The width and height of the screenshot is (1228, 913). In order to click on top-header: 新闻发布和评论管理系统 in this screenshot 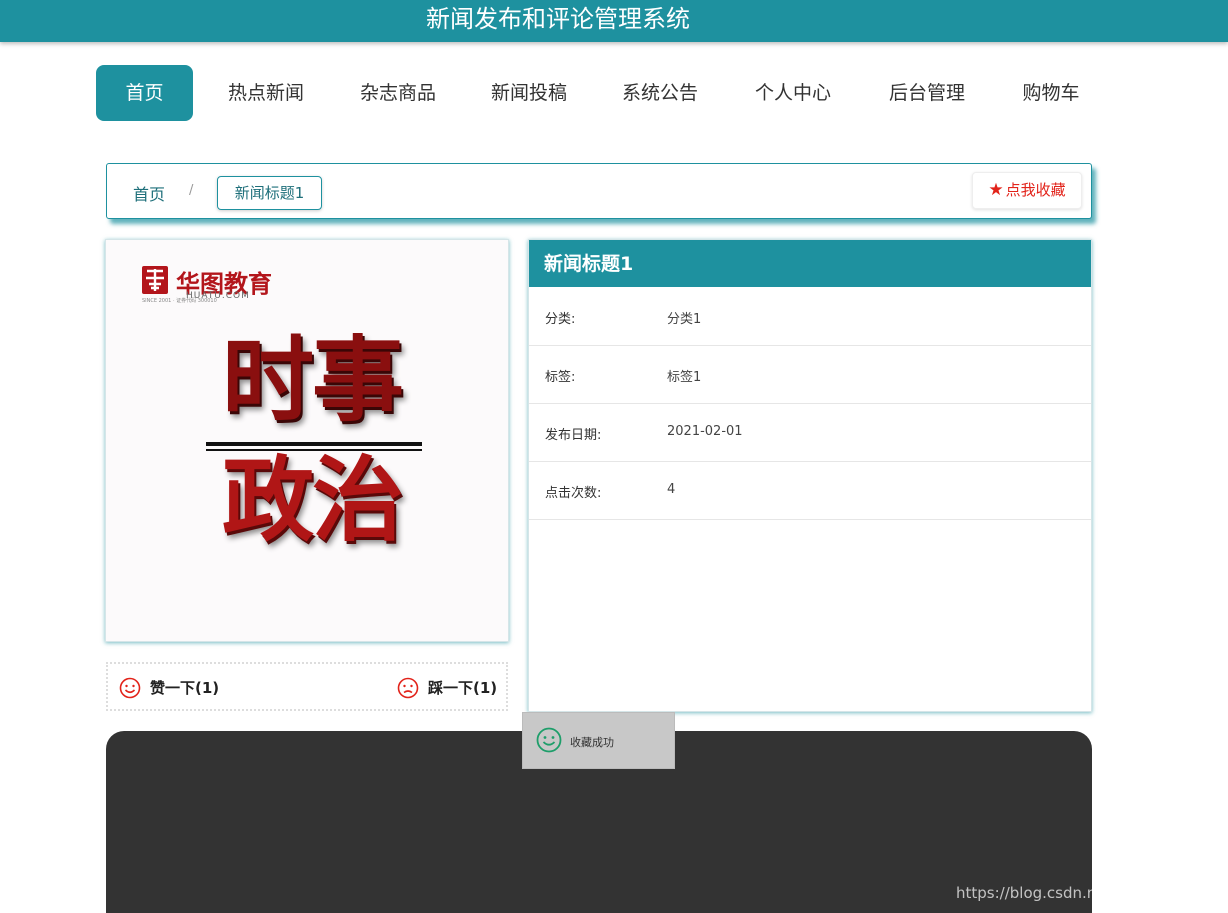, I will do `click(614, 21)`.